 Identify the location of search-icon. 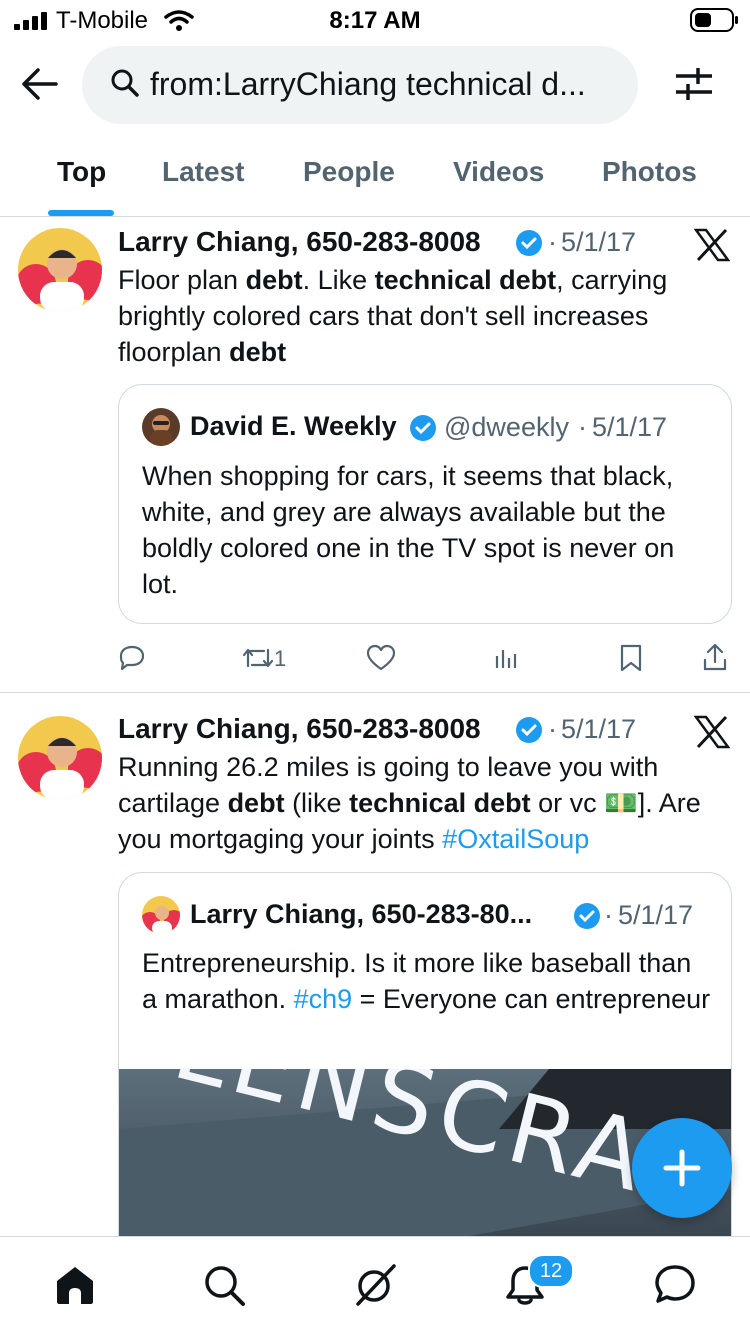
(125, 83).